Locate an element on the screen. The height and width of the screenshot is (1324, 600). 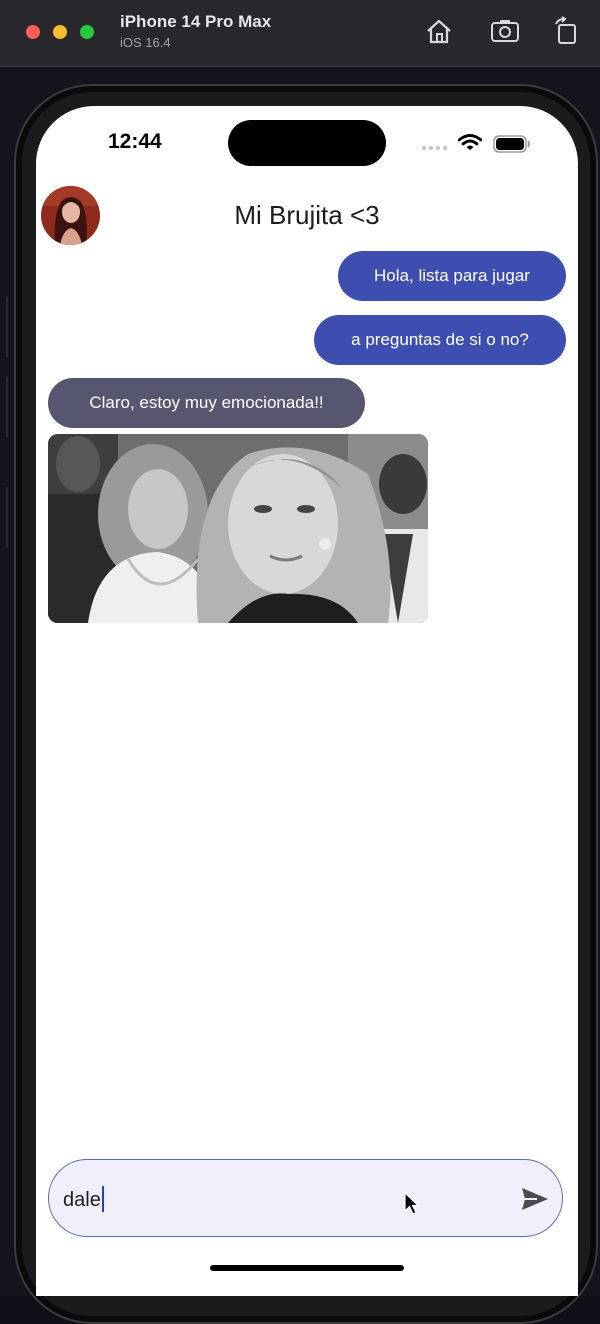
device-name: iPhone 14 Pro Max is located at coordinates (196, 21).